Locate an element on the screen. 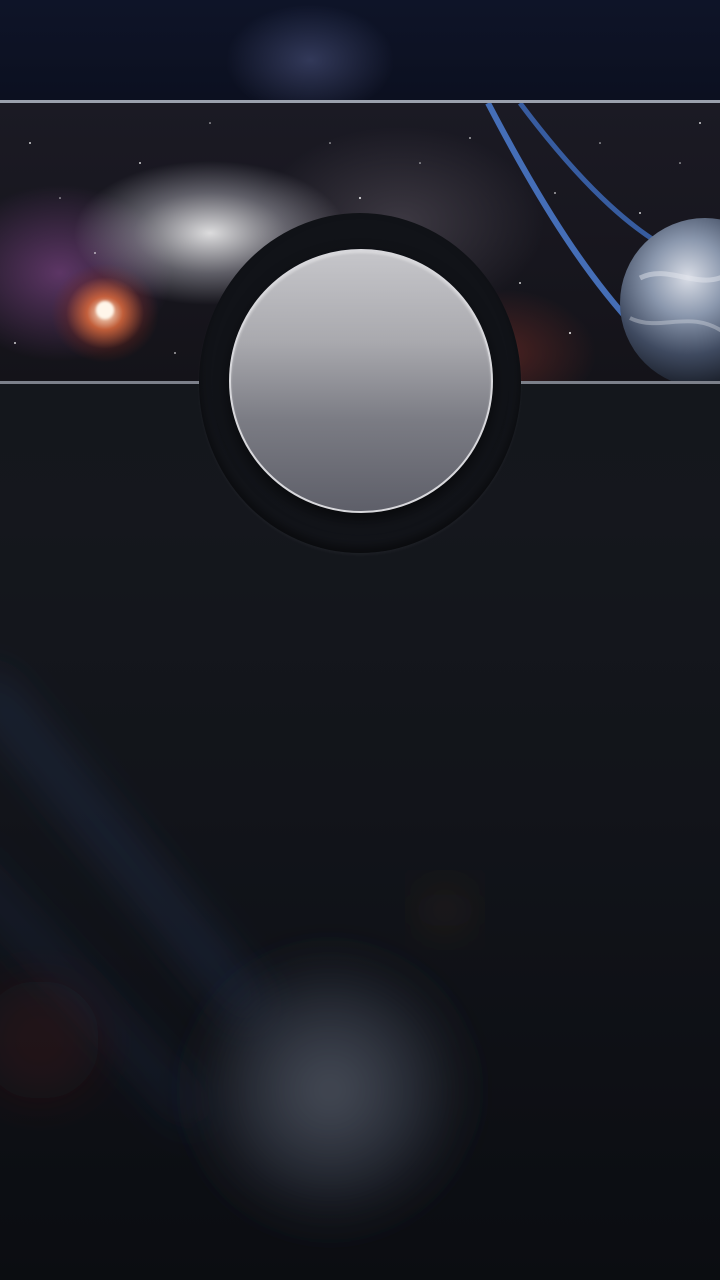 The width and height of the screenshot is (720, 1280). top-strip is located at coordinates (360, 50).